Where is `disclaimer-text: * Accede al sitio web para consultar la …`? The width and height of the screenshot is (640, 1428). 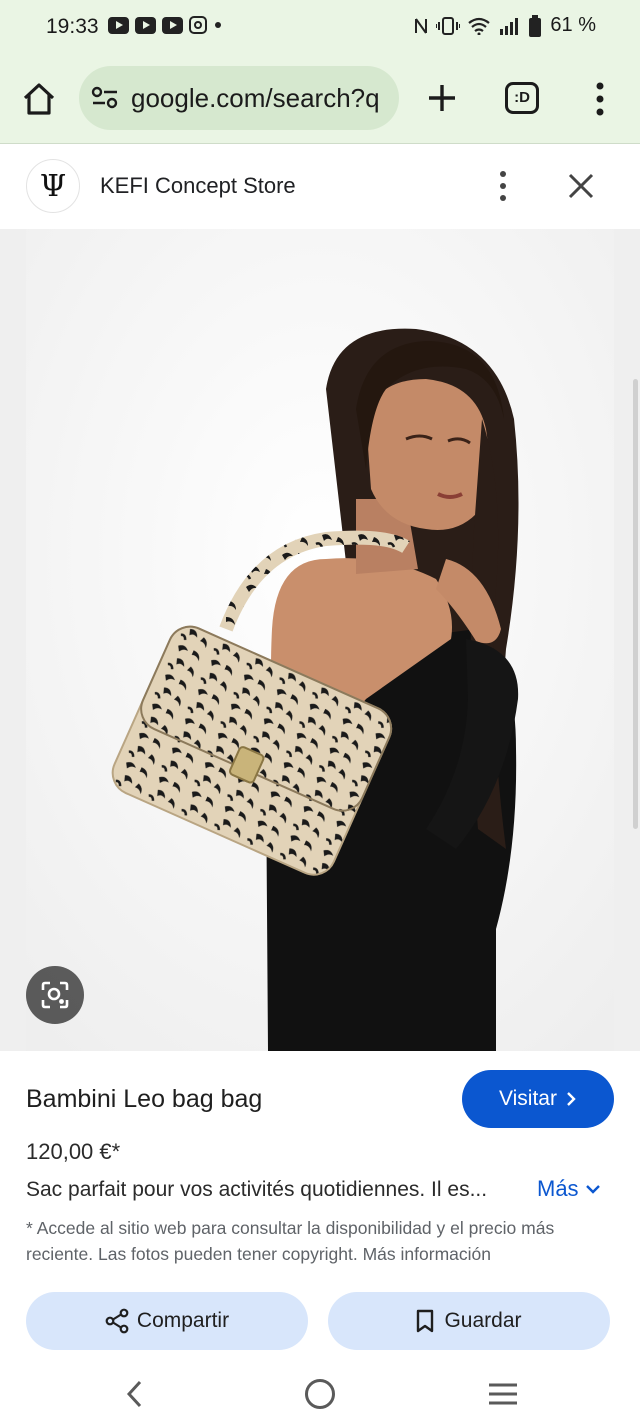 disclaimer-text: * Accede al sitio web para consultar la … is located at coordinates (290, 1241).